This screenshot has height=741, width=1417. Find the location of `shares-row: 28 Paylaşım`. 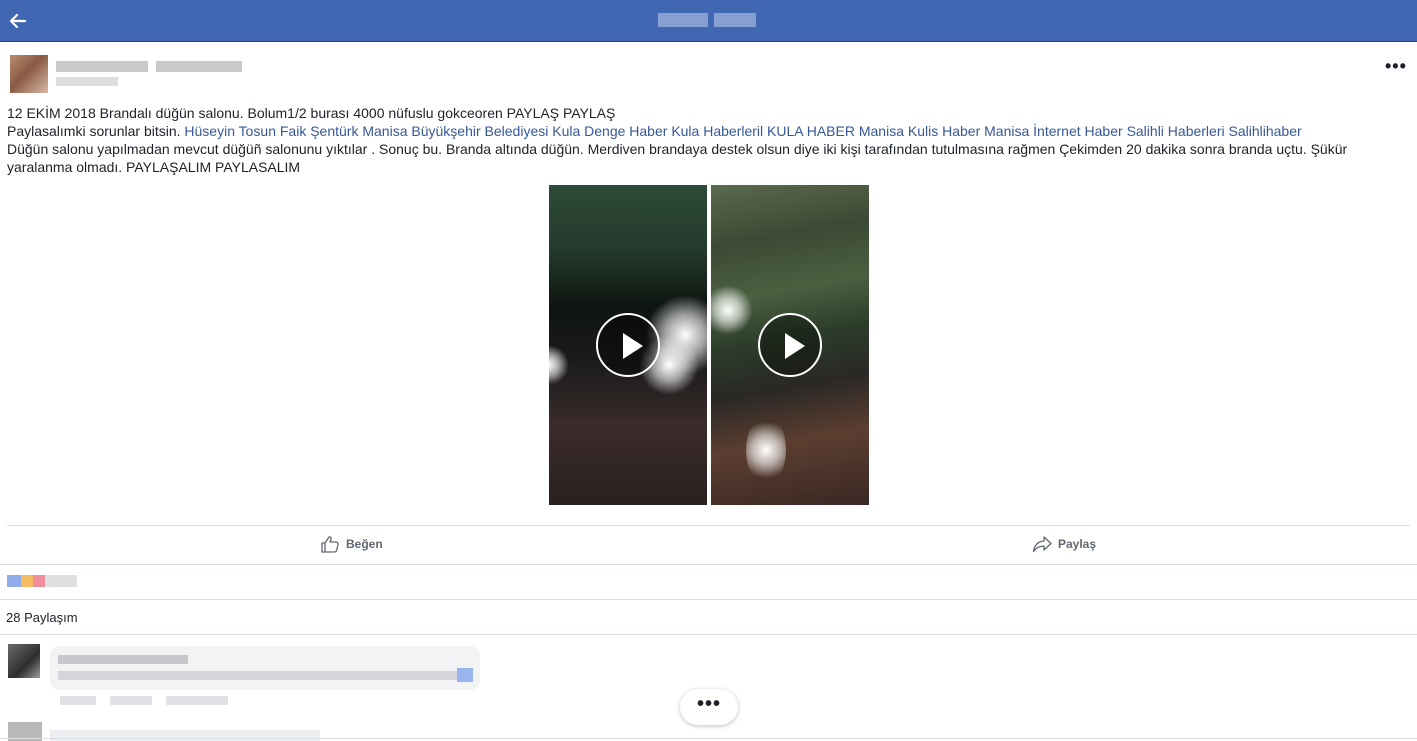

shares-row: 28 Paylaşım is located at coordinates (708, 617).